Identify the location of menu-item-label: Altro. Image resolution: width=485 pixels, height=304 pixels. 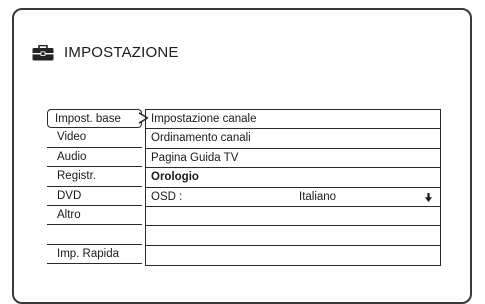
(69, 214).